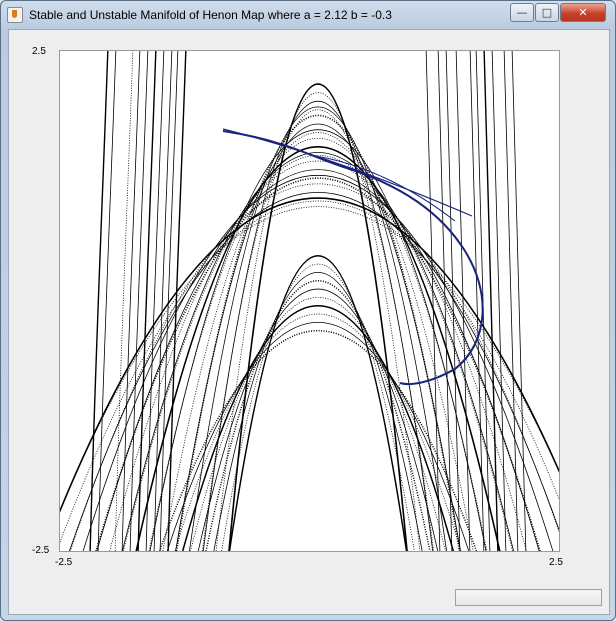 This screenshot has width=616, height=621. What do you see at coordinates (556, 562) in the screenshot?
I see `x-tick-label-right: 2.5` at bounding box center [556, 562].